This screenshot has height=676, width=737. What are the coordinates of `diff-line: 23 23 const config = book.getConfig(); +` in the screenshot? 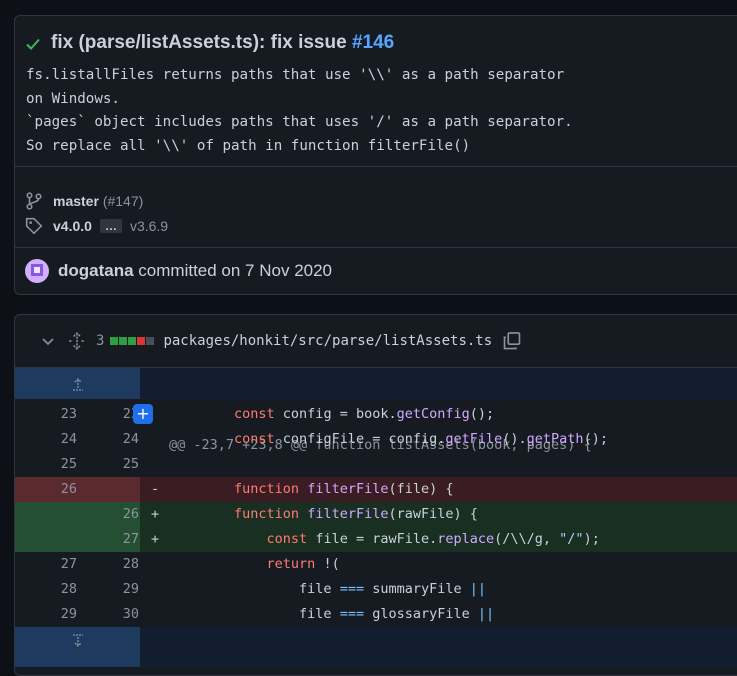 It's located at (376, 414).